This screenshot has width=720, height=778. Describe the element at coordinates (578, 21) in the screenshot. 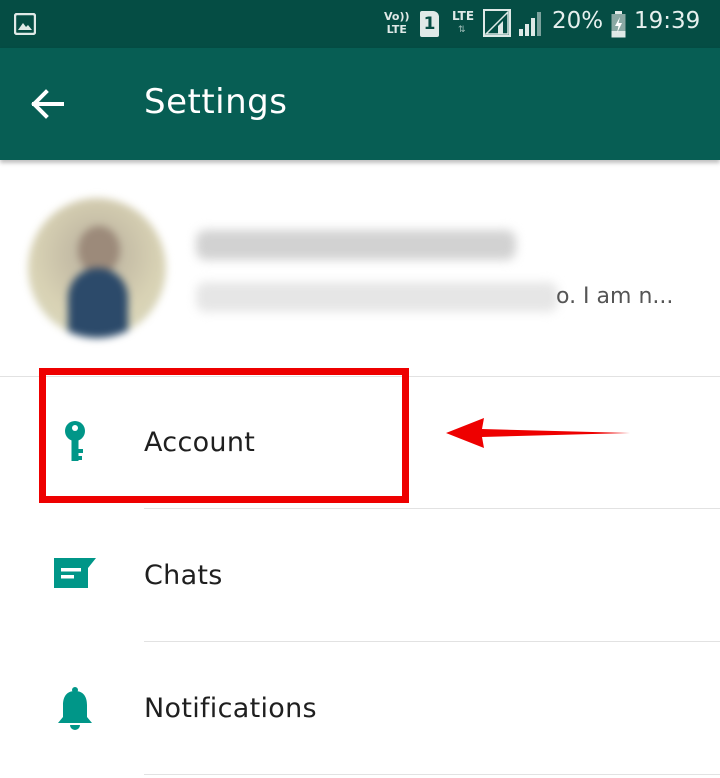

I see `battery-percent: 20%` at that location.